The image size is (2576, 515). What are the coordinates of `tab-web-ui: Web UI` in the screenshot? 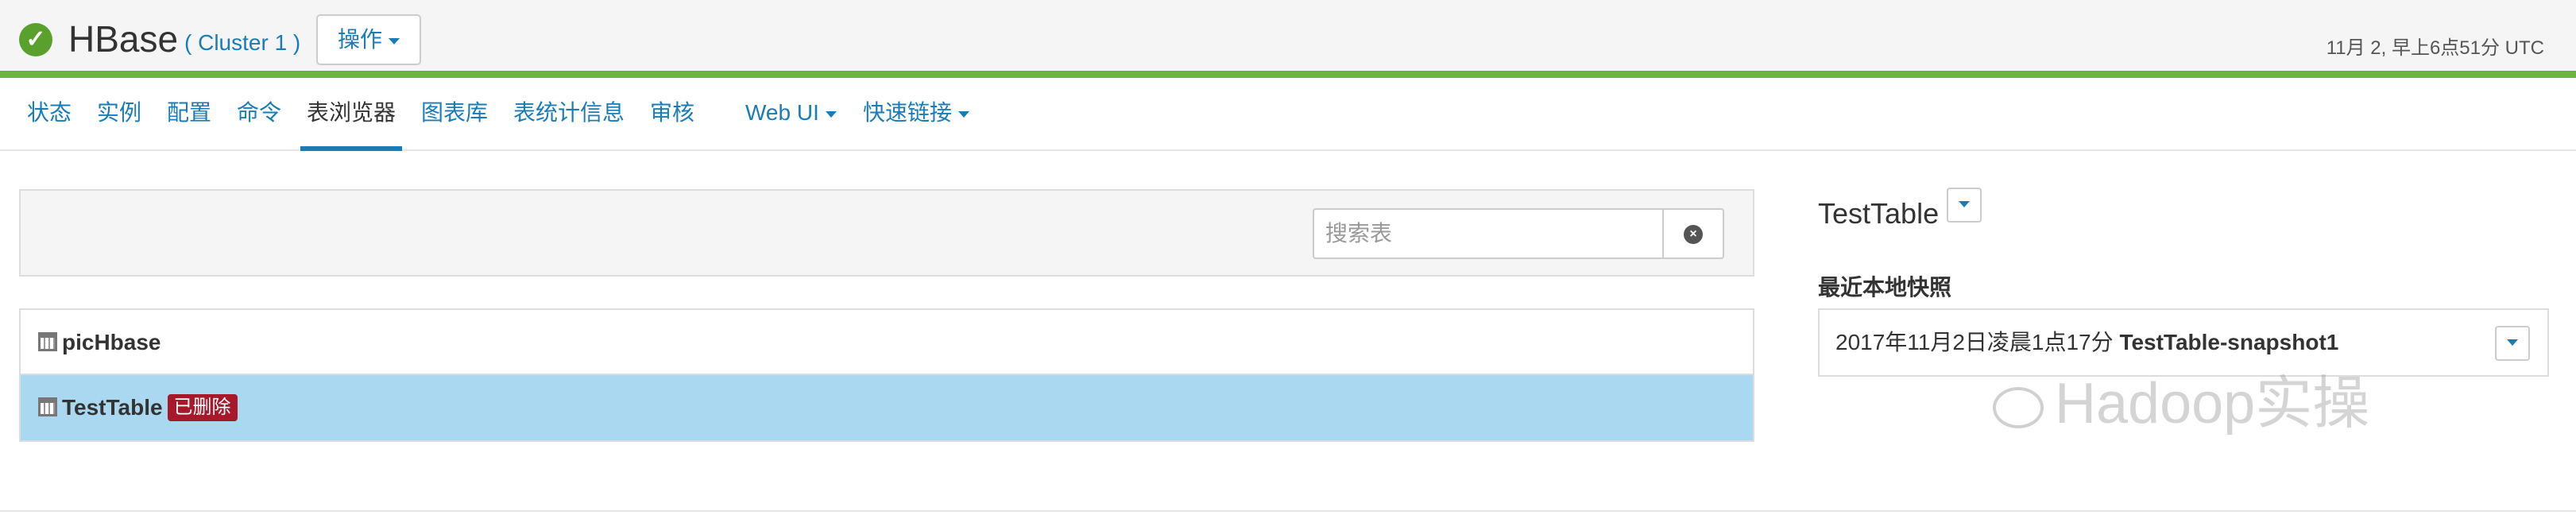 It's located at (791, 114).